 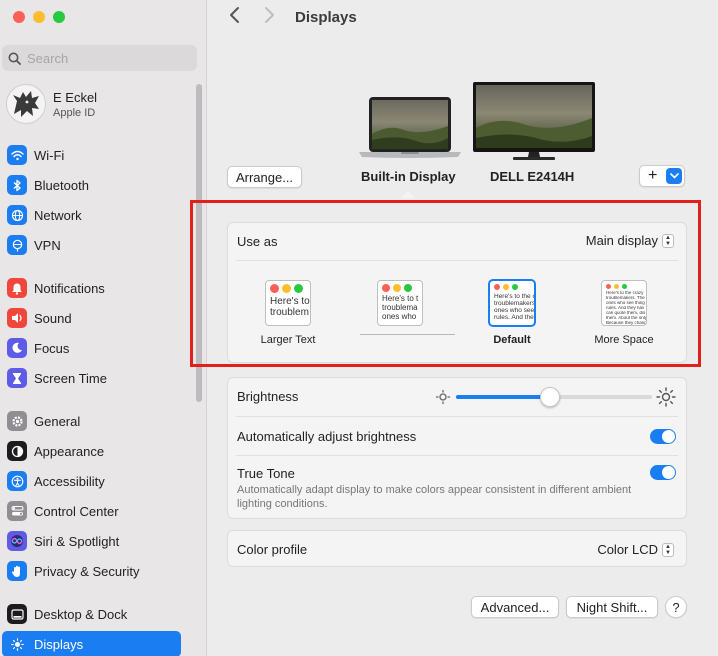 What do you see at coordinates (674, 176) in the screenshot?
I see `chevron-down-icon` at bounding box center [674, 176].